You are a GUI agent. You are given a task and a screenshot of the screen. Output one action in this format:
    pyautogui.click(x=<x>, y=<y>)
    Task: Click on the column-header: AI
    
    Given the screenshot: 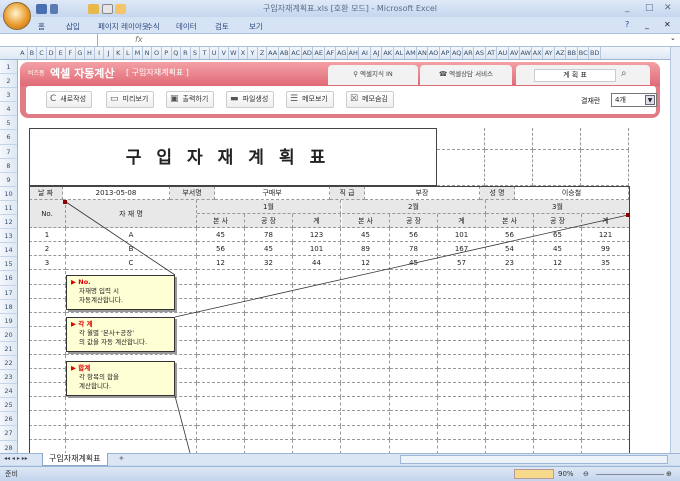 What is the action you would take?
    pyautogui.click(x=365, y=53)
    